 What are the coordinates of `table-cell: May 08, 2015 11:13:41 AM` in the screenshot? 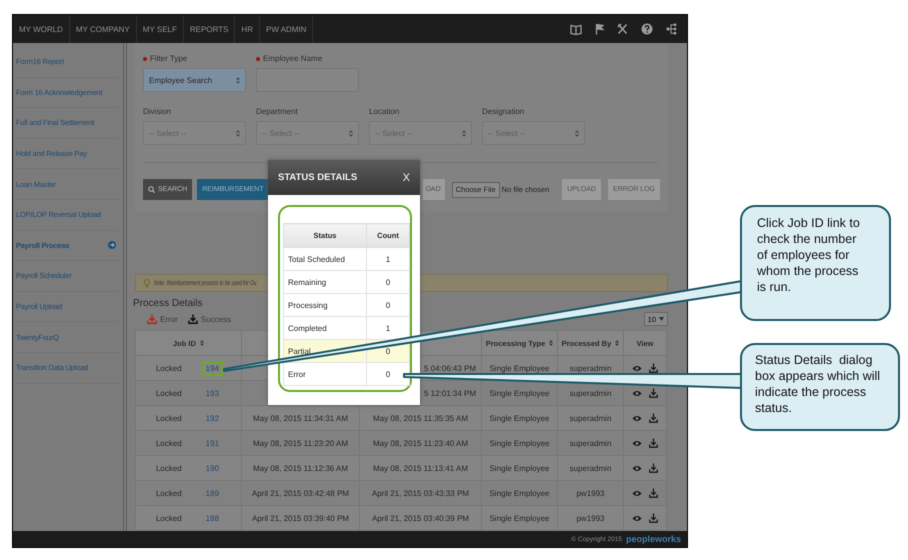 It's located at (421, 468).